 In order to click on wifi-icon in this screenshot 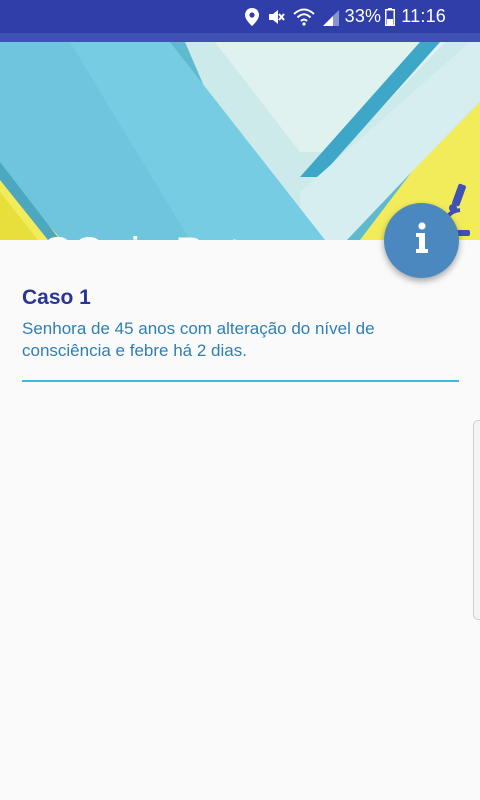, I will do `click(303, 17)`.